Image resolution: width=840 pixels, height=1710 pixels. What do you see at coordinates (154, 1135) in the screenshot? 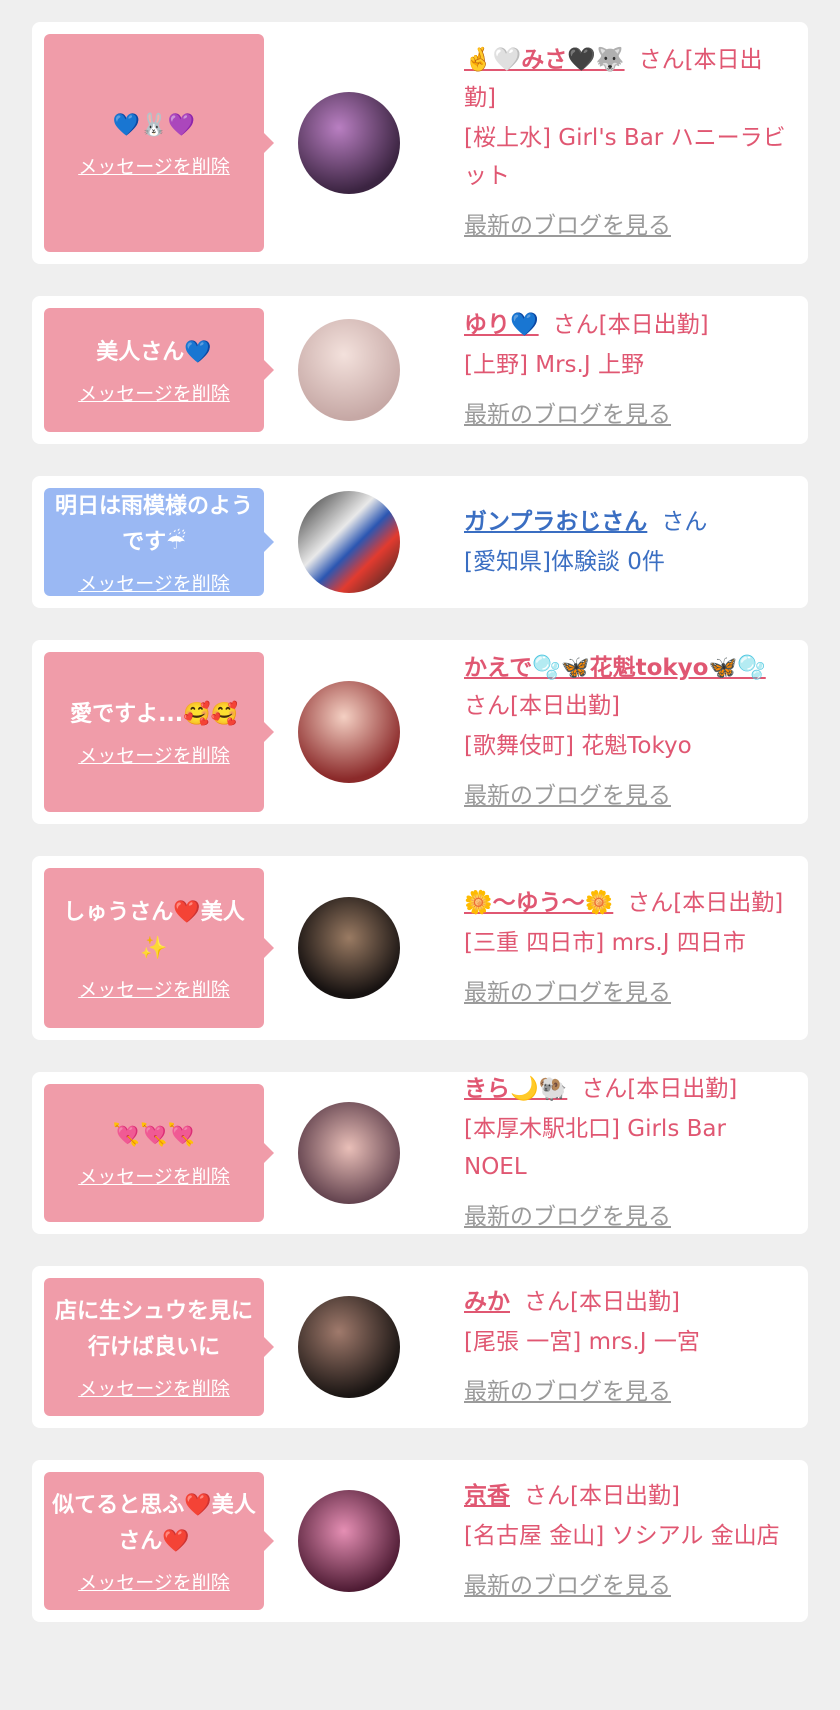
I see `message-text: 💘💘💘` at bounding box center [154, 1135].